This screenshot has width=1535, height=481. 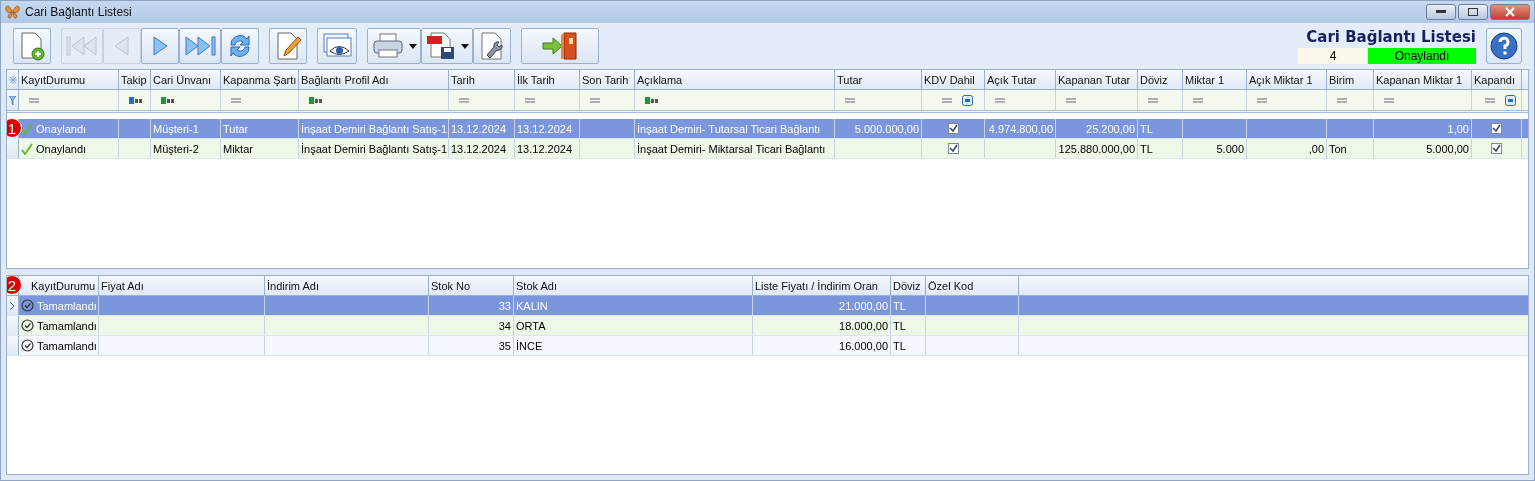 What do you see at coordinates (240, 46) in the screenshot?
I see `refresh-button` at bounding box center [240, 46].